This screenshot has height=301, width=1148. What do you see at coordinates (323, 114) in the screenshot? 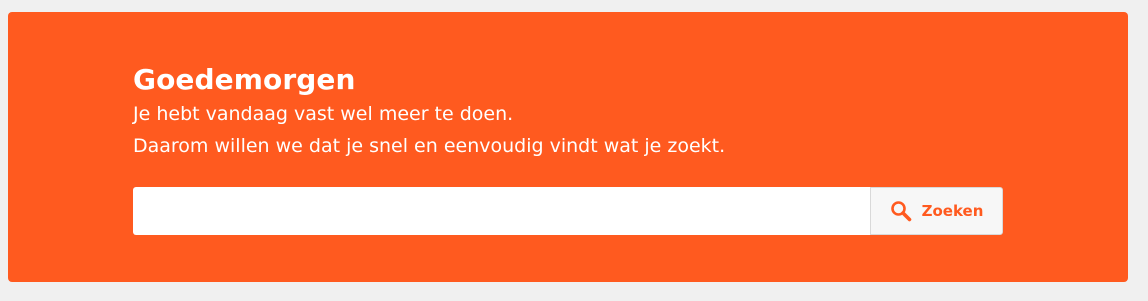
I see `hero-subtitle-line-1: Je hebt vandaag vast wel meer te doen.` at bounding box center [323, 114].